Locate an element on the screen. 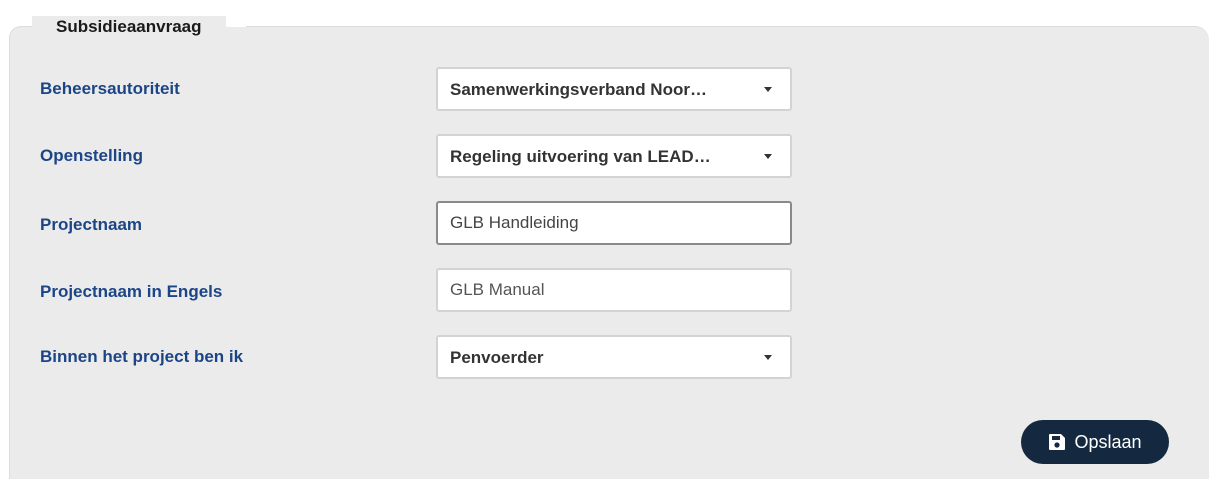 This screenshot has height=479, width=1209. project-role-label: Binnen het project ben ik is located at coordinates (142, 356).